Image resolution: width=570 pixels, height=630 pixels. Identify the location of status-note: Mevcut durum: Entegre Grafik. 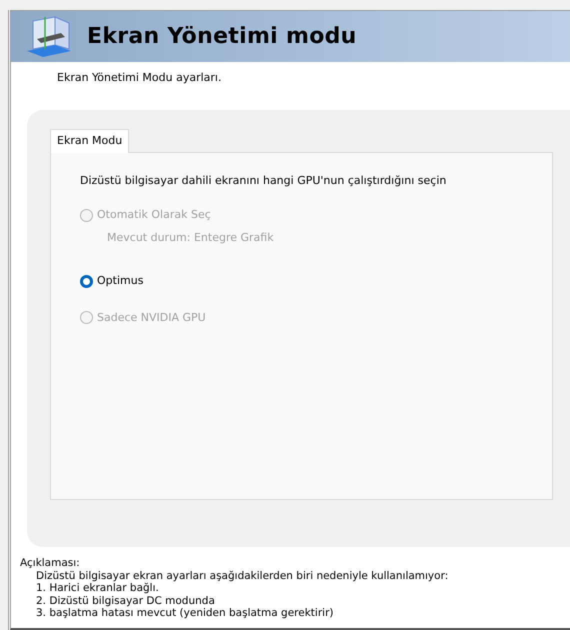
(190, 237).